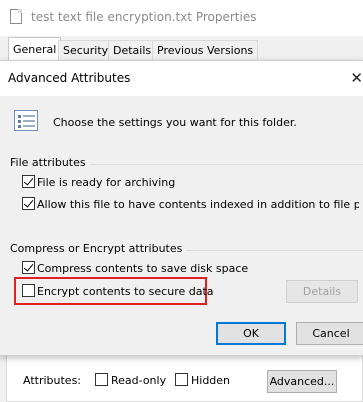 This screenshot has width=363, height=402. I want to click on file-attributes-heading: File attributes, so click(50, 162).